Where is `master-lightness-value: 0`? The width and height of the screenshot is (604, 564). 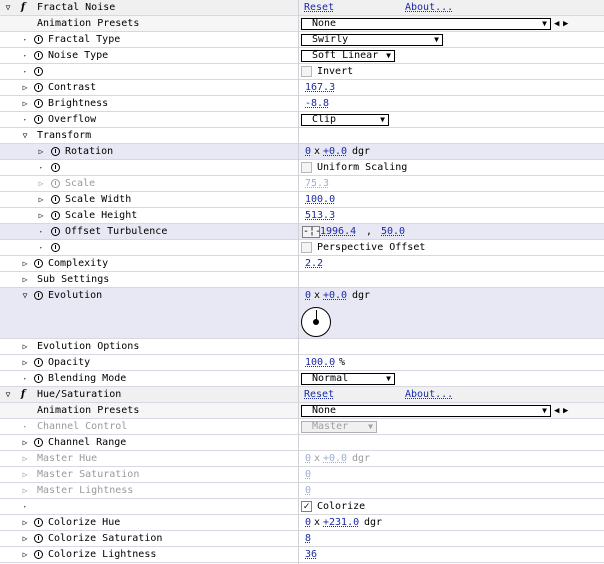 master-lightness-value: 0 is located at coordinates (308, 490).